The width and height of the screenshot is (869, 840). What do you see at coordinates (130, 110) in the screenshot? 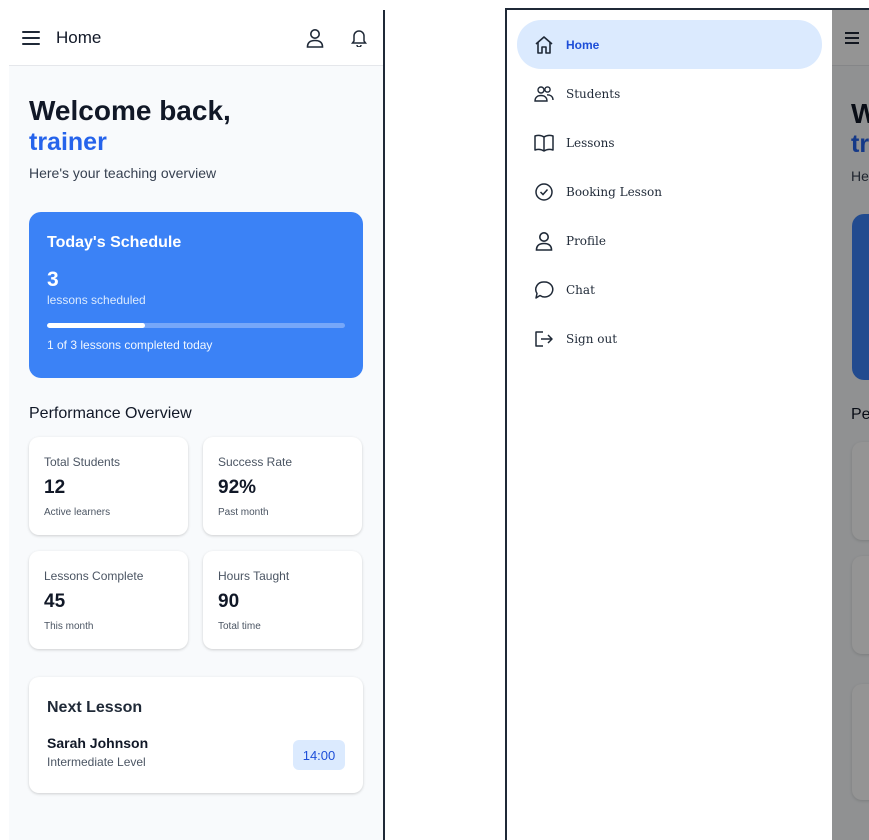
I see `welcome-heading: Welcome back,` at bounding box center [130, 110].